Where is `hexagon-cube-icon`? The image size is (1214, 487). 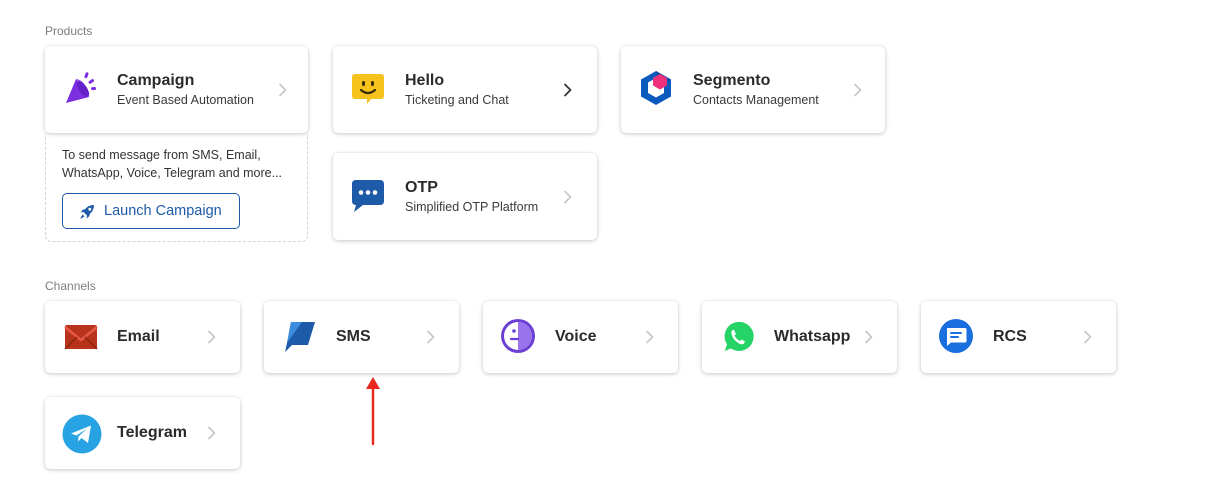
hexagon-cube-icon is located at coordinates (656, 88).